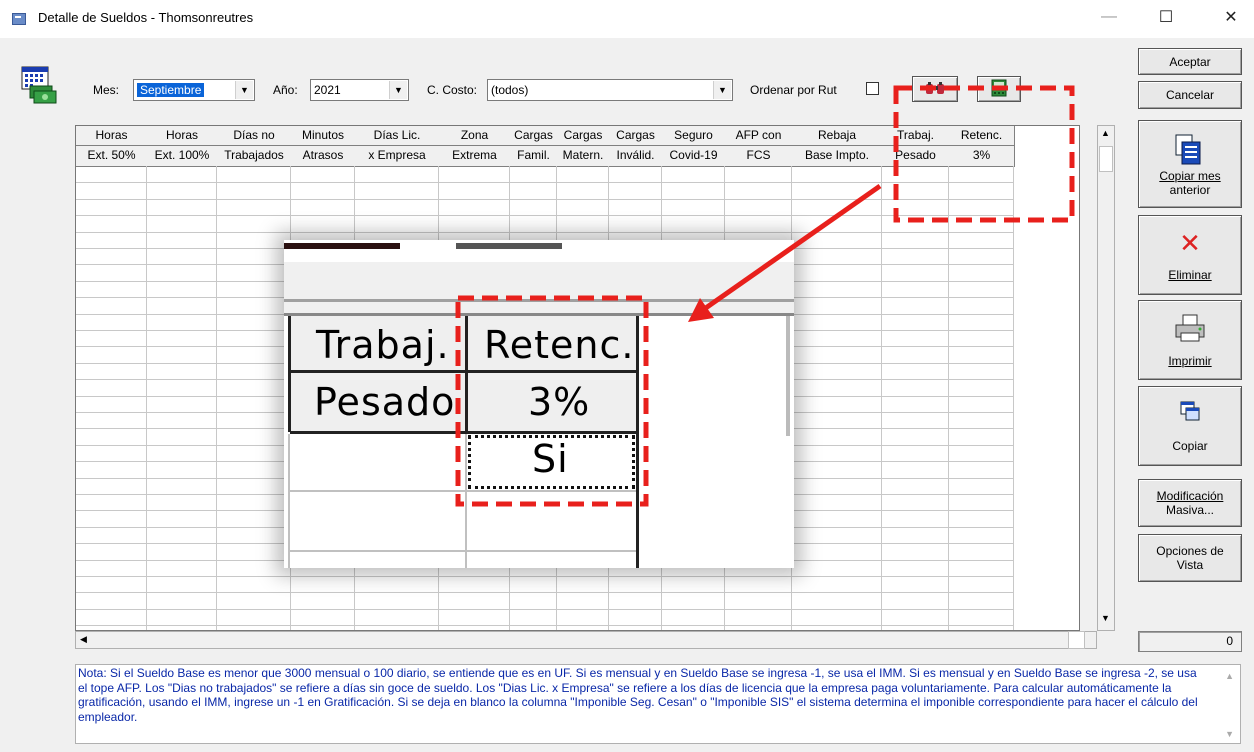  I want to click on arrow-head-icon, so click(701, 310).